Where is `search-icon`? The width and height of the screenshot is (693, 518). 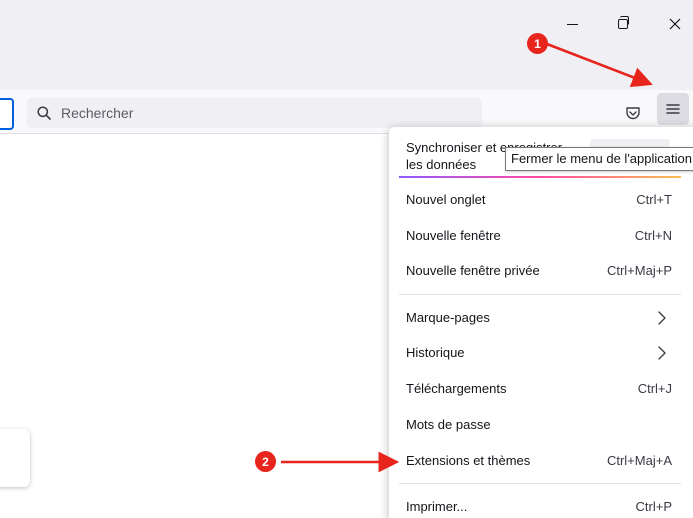
search-icon is located at coordinates (44, 113).